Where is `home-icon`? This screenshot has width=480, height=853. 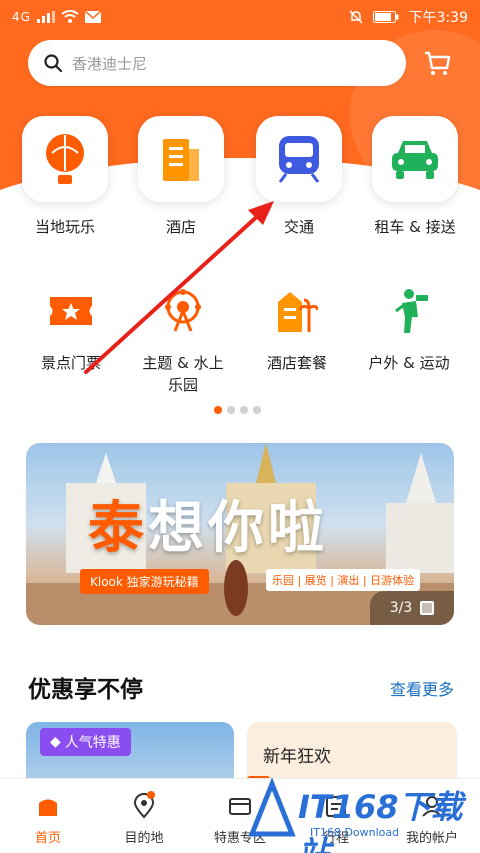
home-icon is located at coordinates (48, 807).